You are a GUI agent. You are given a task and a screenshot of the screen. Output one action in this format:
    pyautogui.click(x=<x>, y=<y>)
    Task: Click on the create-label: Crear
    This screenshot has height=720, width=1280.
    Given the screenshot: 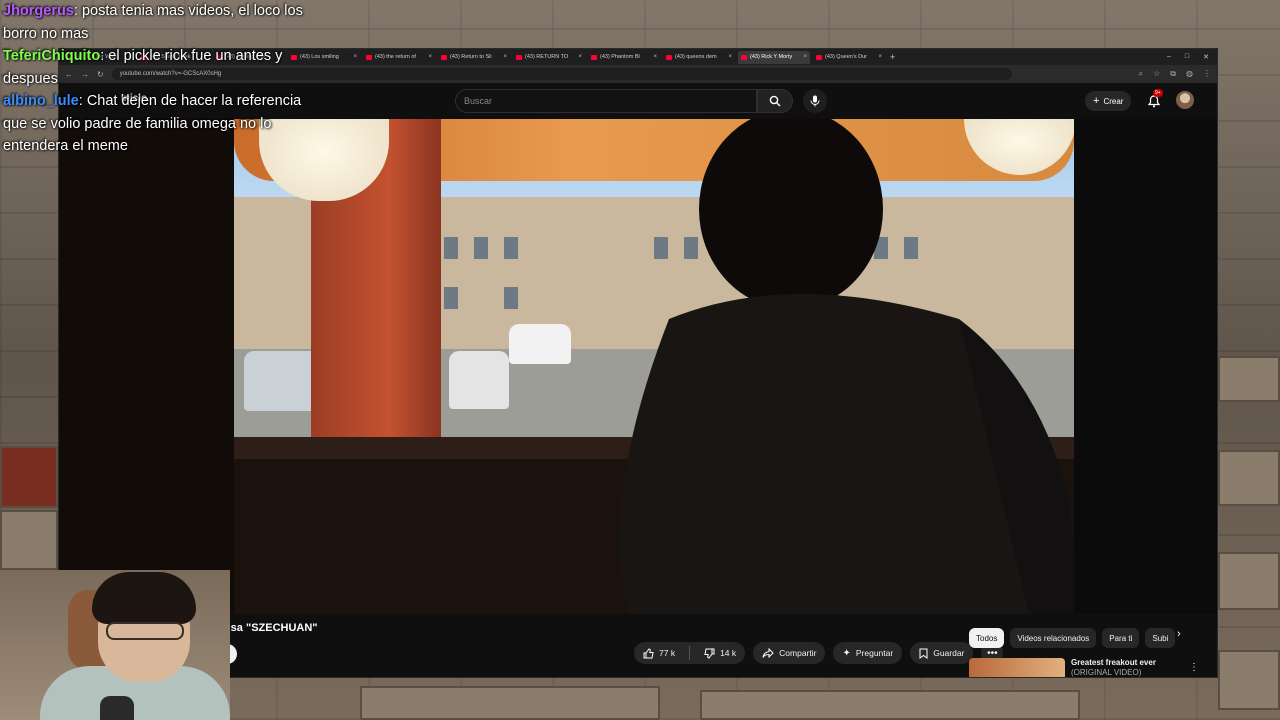 What is the action you would take?
    pyautogui.click(x=1113, y=101)
    